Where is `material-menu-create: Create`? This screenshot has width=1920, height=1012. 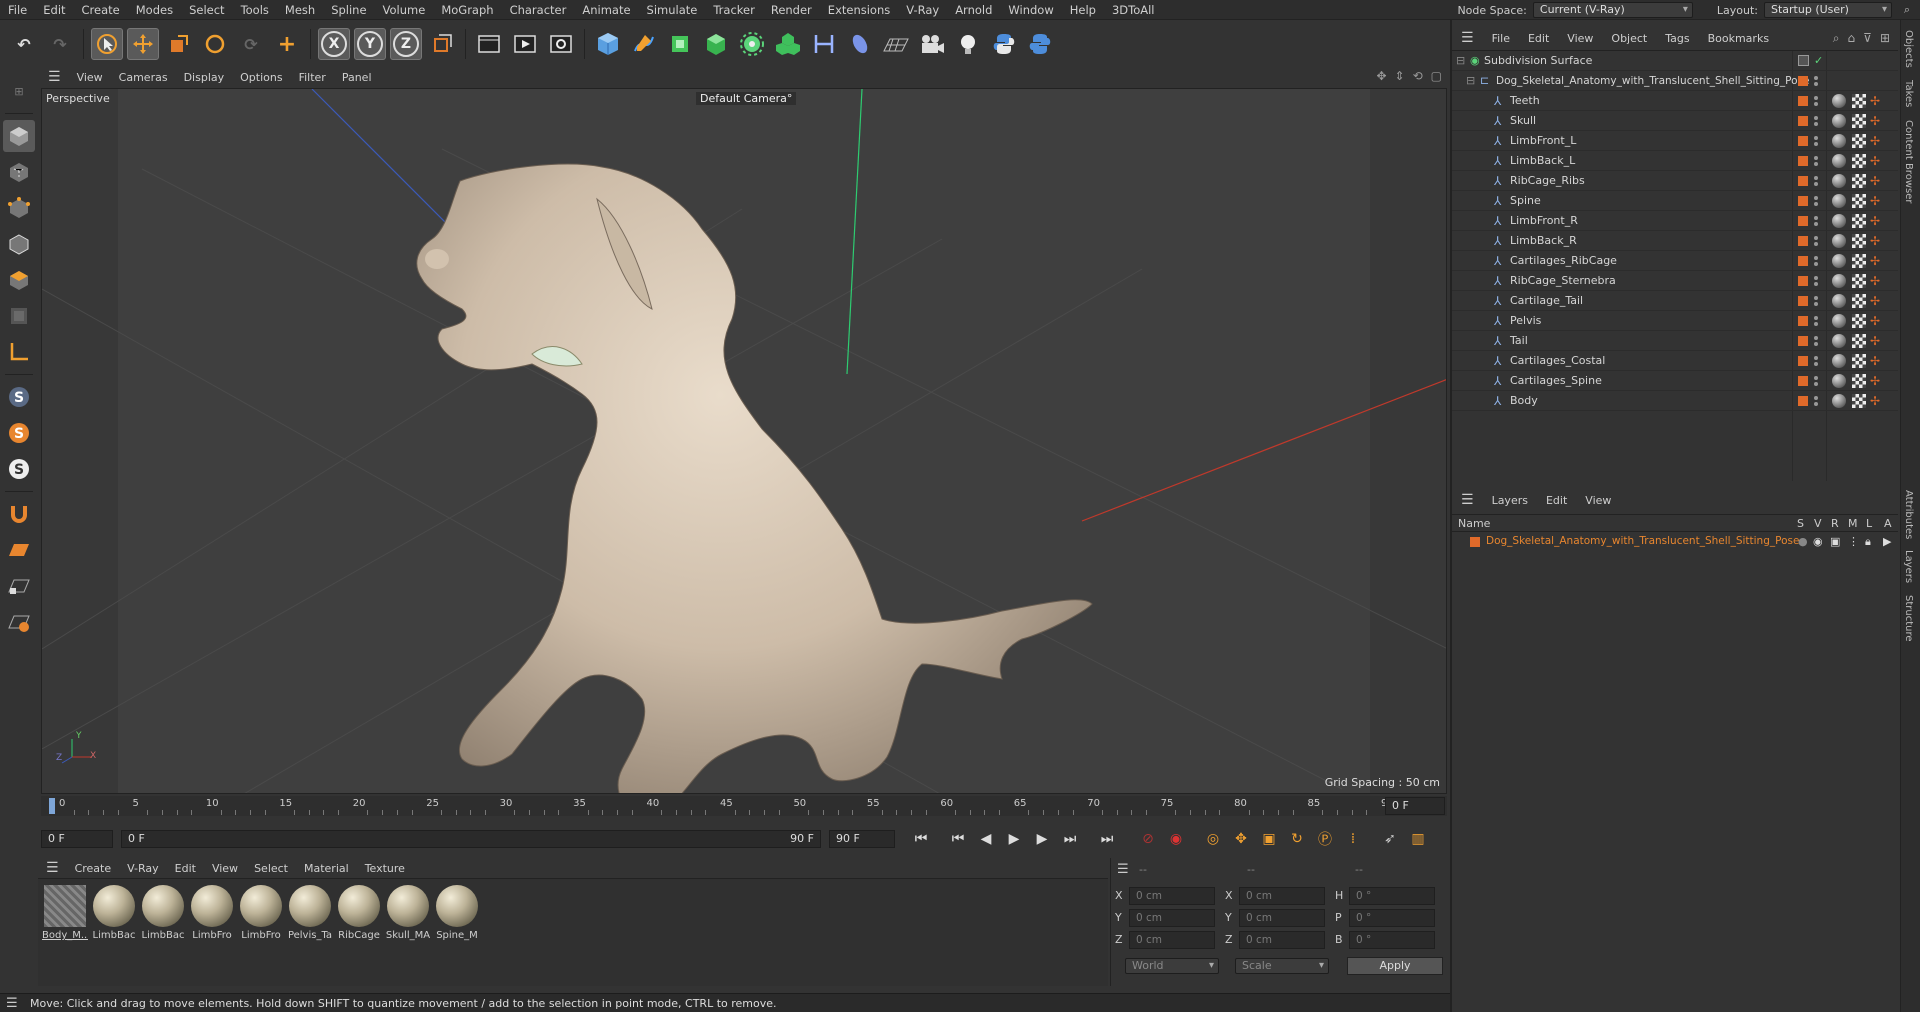
material-menu-create: Create is located at coordinates (93, 868).